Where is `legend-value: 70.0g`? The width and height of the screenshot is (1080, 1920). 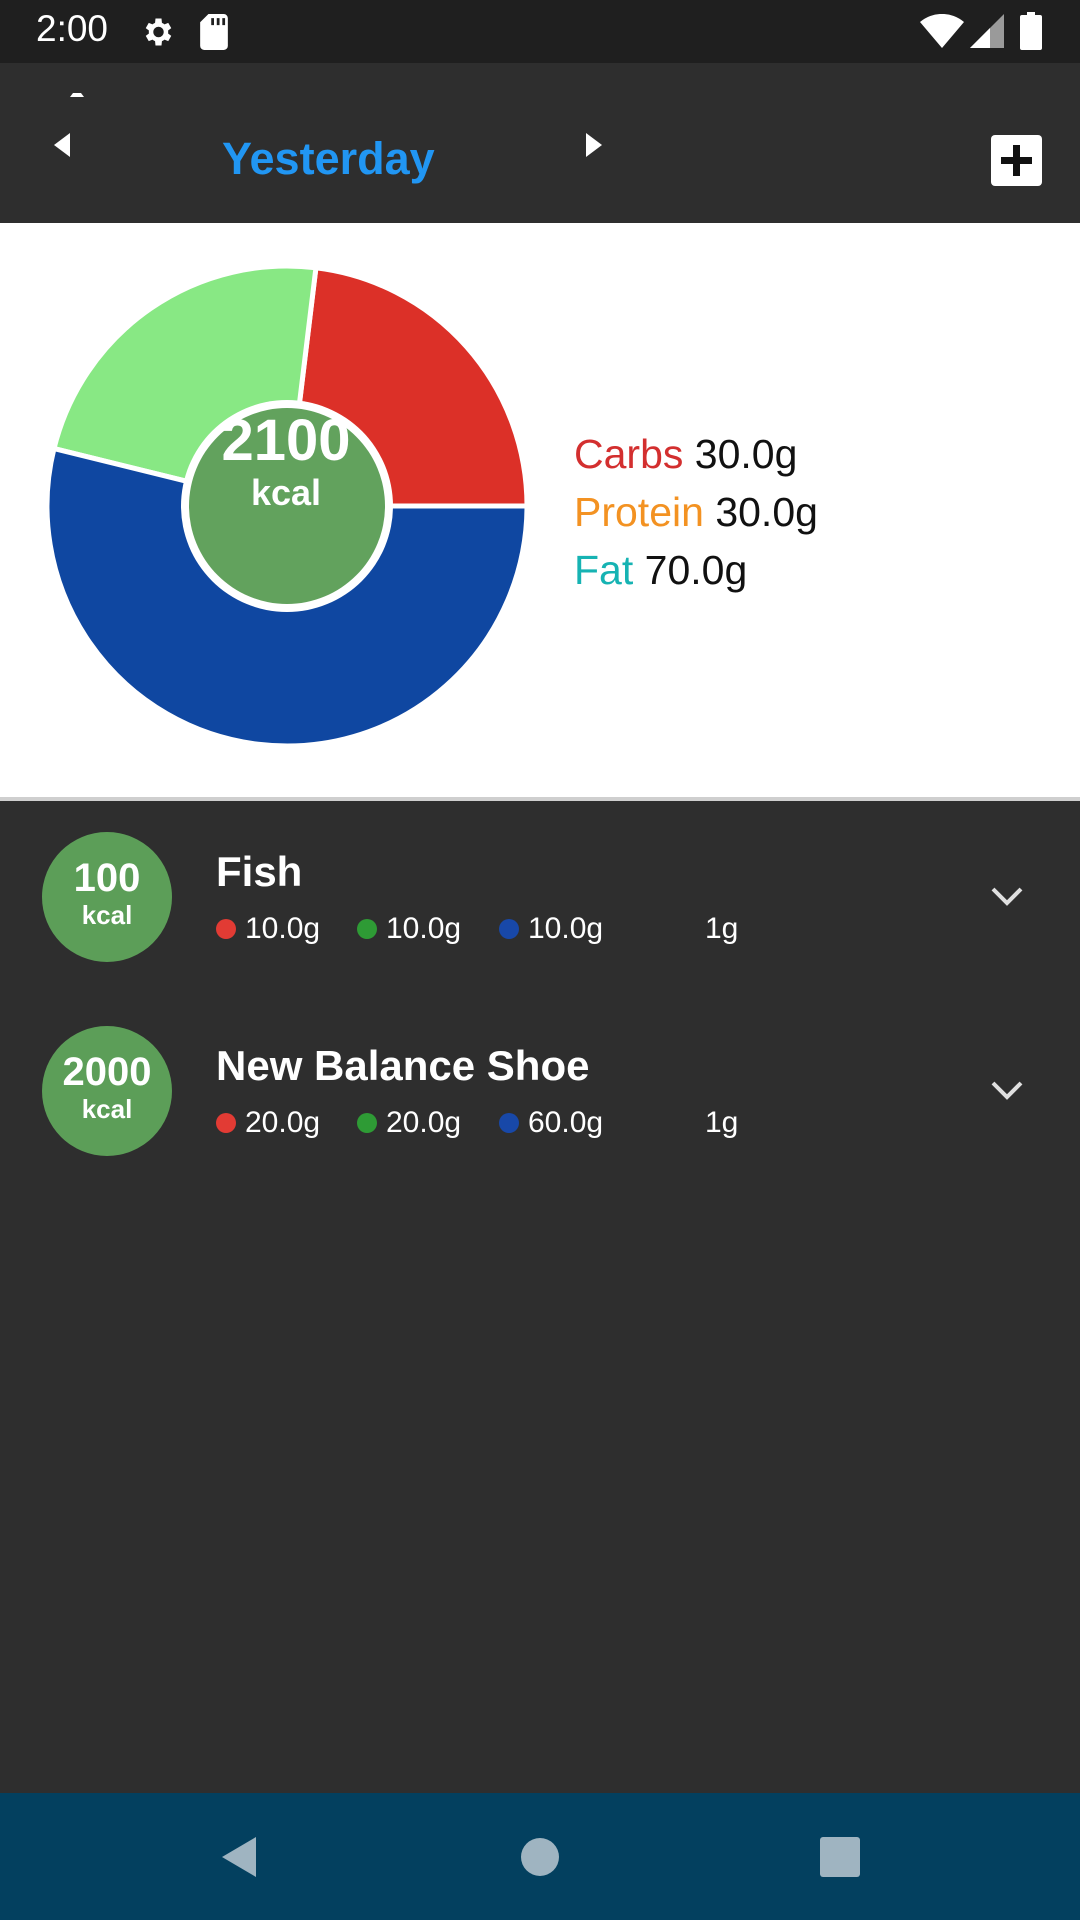 legend-value: 70.0g is located at coordinates (696, 570).